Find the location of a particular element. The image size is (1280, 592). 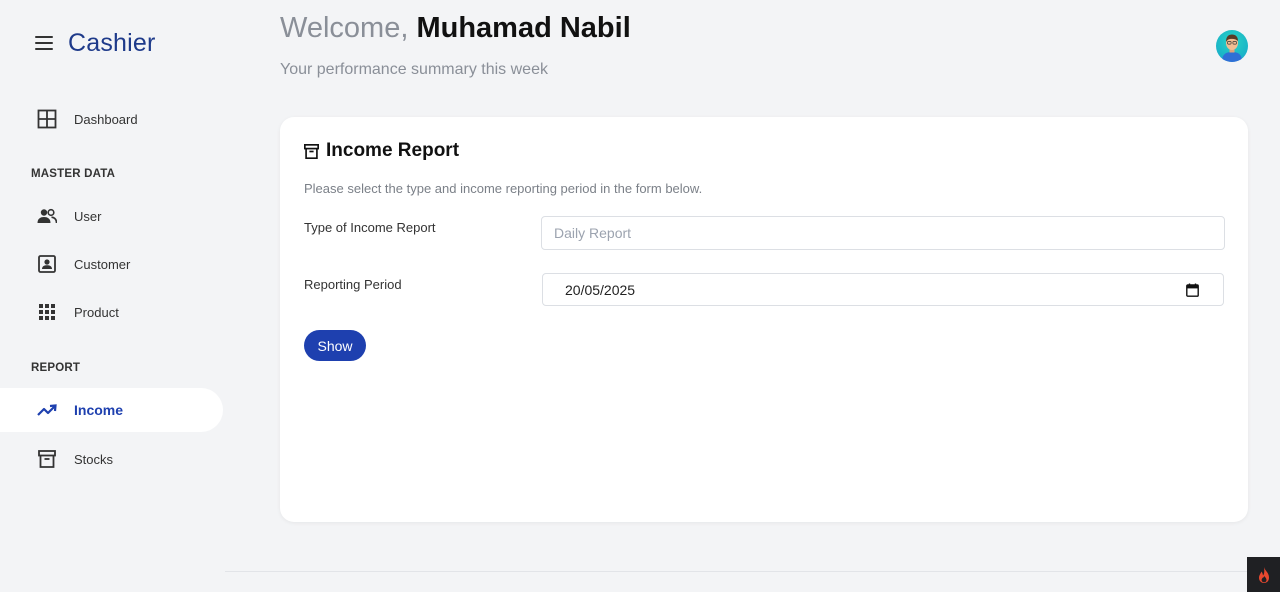

user-name: Muhamad Nabil is located at coordinates (523, 28).